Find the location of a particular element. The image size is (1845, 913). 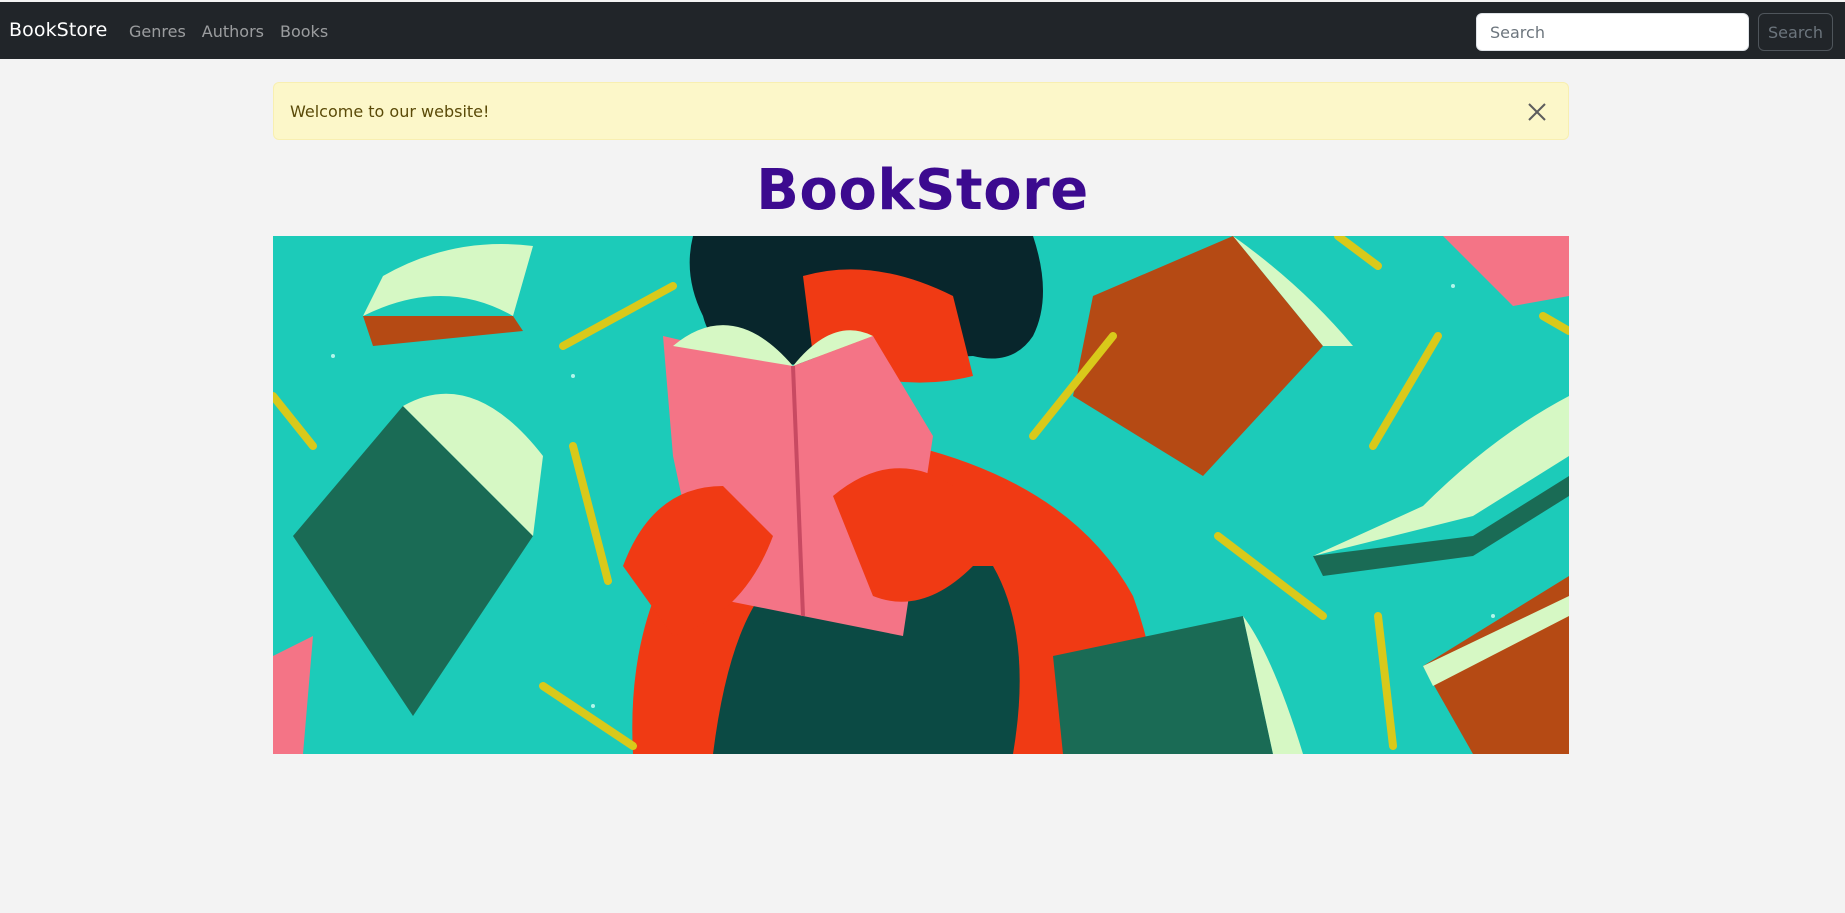

page-title: BookStore is located at coordinates (922, 190).